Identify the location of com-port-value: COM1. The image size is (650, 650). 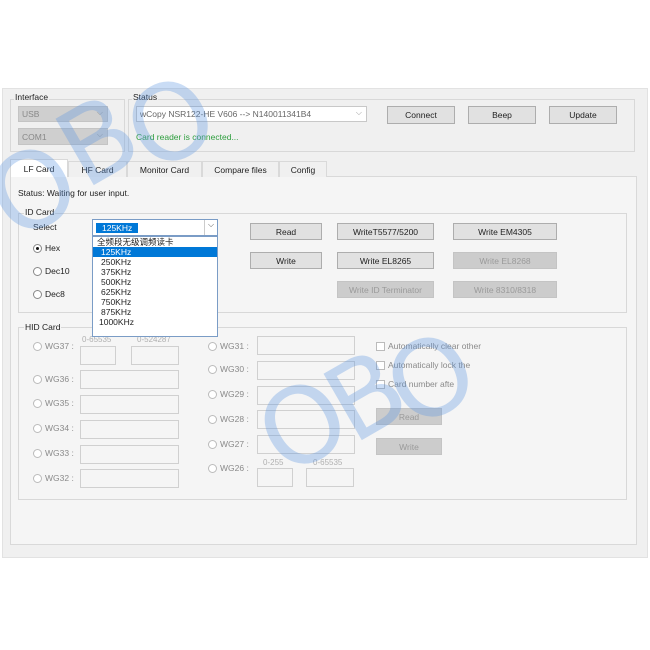
(34, 136).